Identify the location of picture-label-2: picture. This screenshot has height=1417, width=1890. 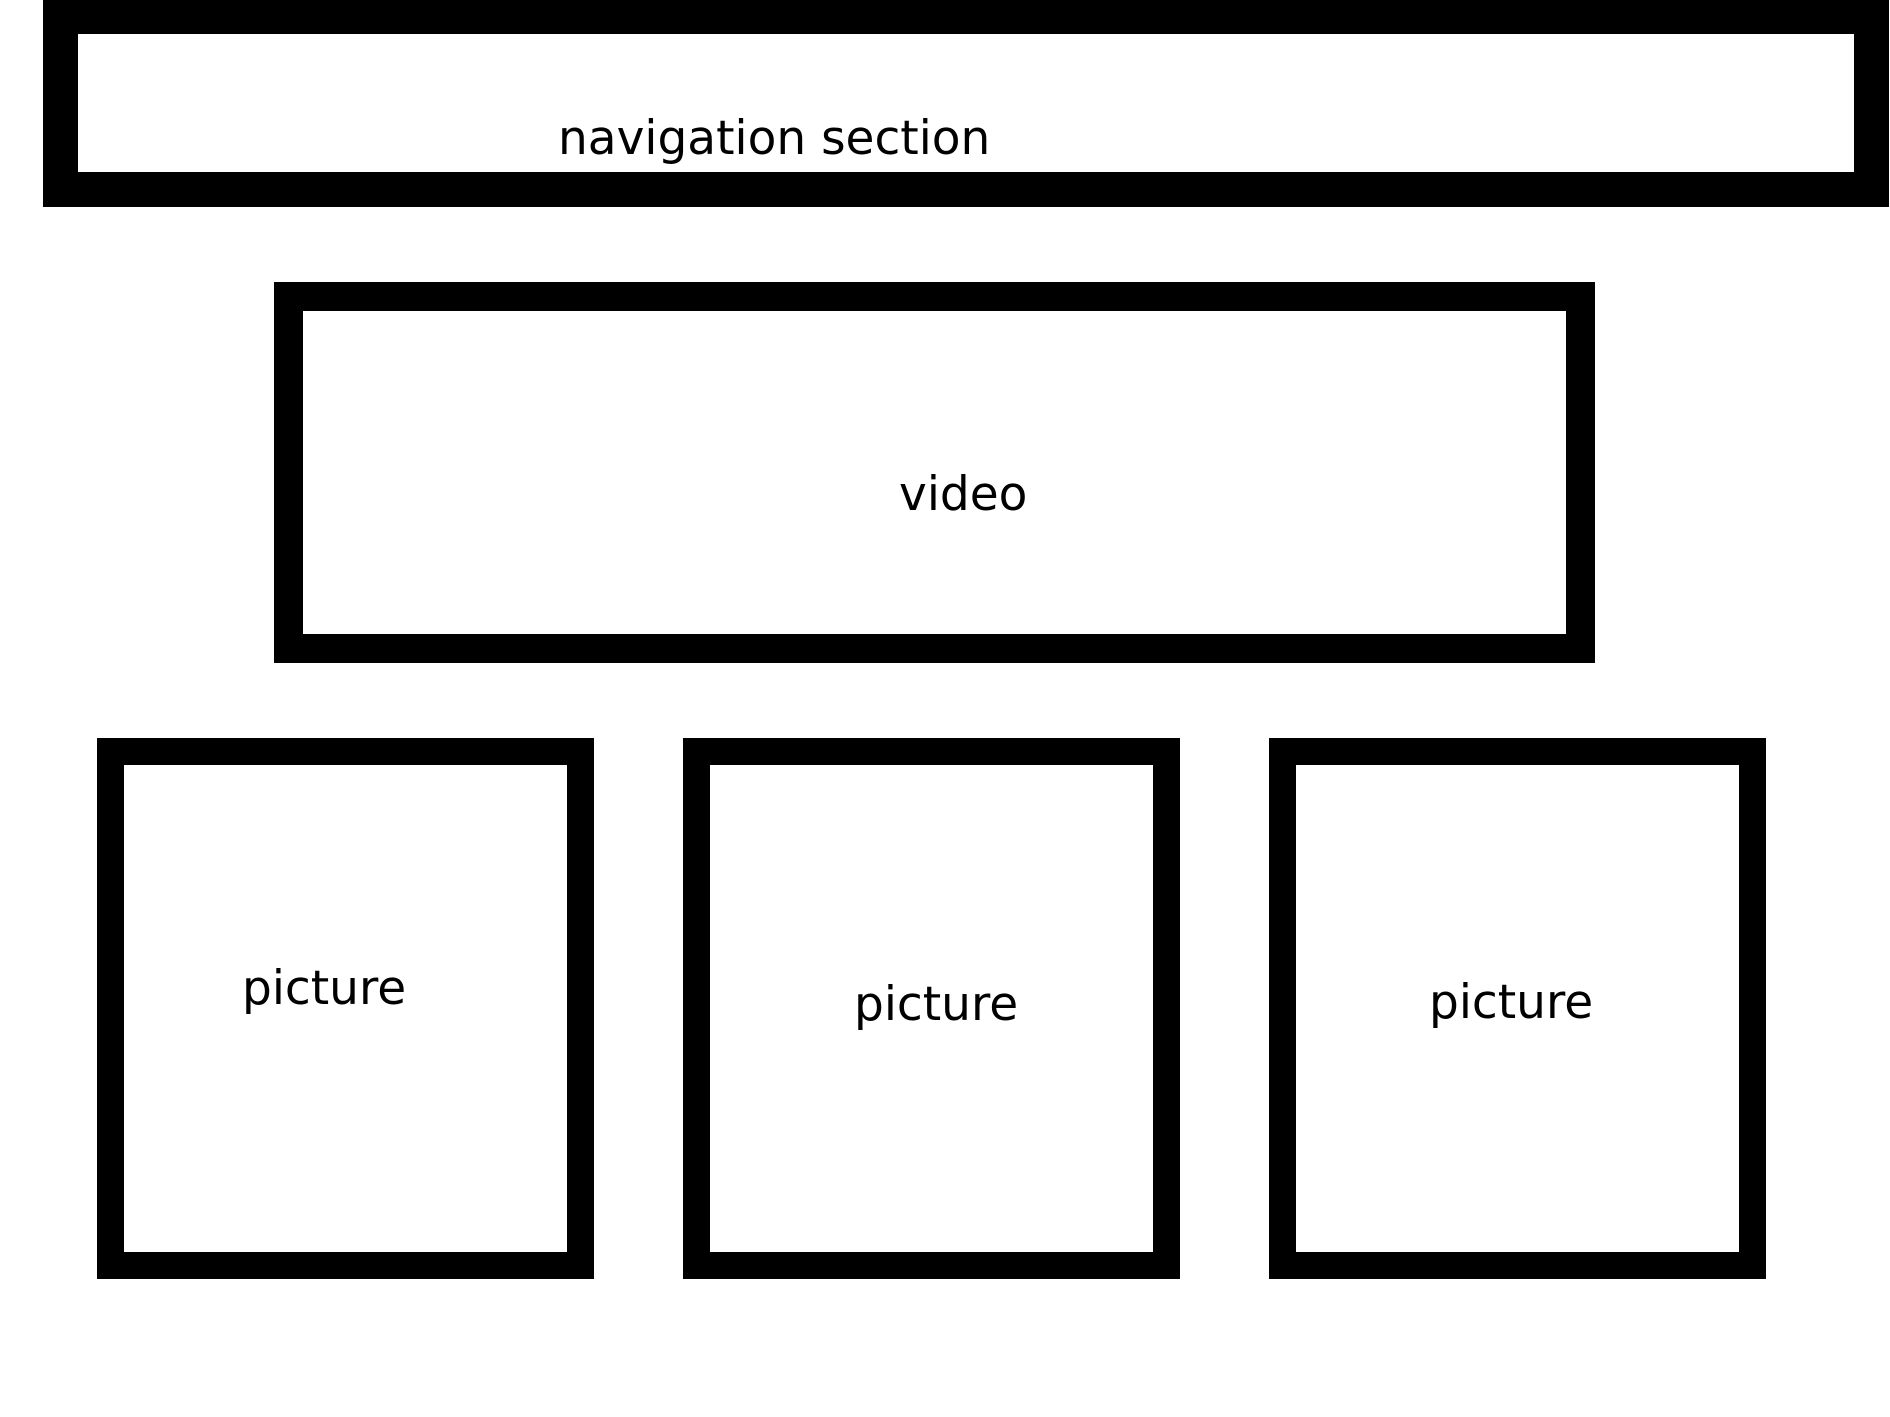
(936, 1004).